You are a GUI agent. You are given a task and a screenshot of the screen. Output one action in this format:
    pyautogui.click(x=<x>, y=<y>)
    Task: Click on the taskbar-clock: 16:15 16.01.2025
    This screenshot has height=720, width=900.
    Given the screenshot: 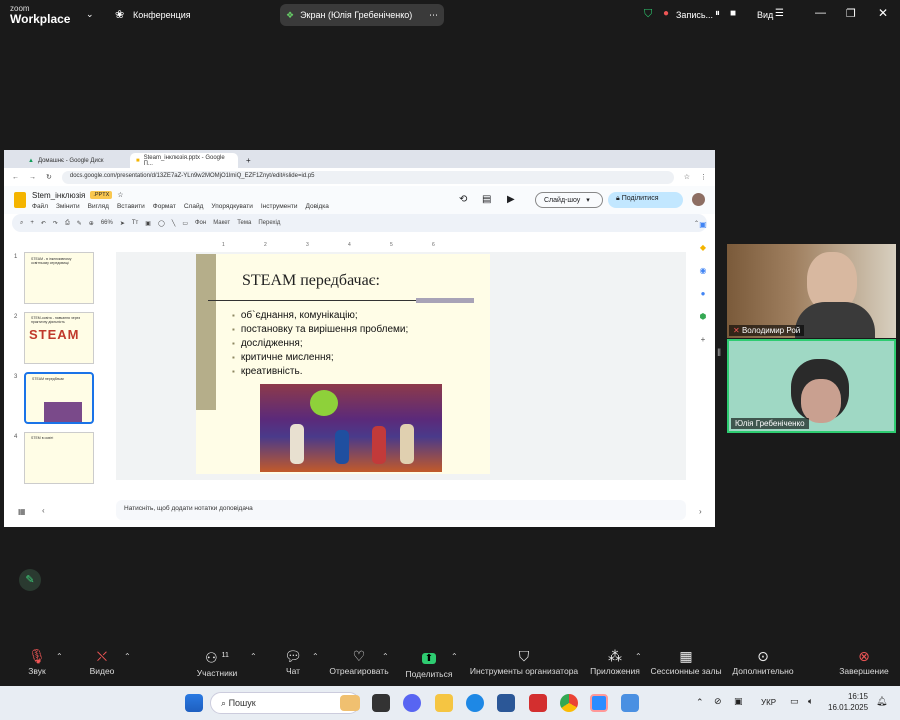 What is the action you would take?
    pyautogui.click(x=848, y=702)
    